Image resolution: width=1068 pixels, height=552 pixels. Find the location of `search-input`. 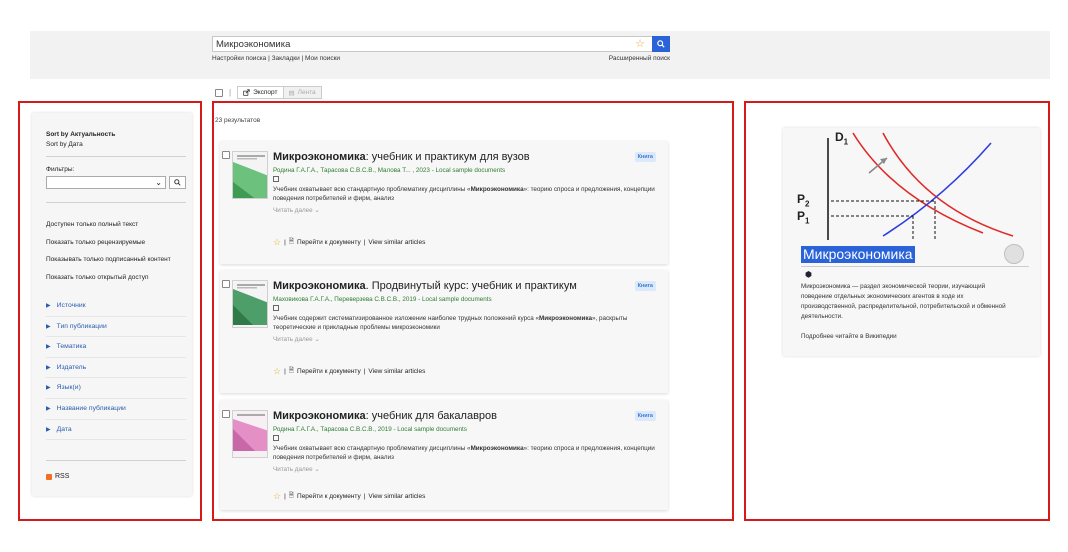

search-input is located at coordinates (413, 44).